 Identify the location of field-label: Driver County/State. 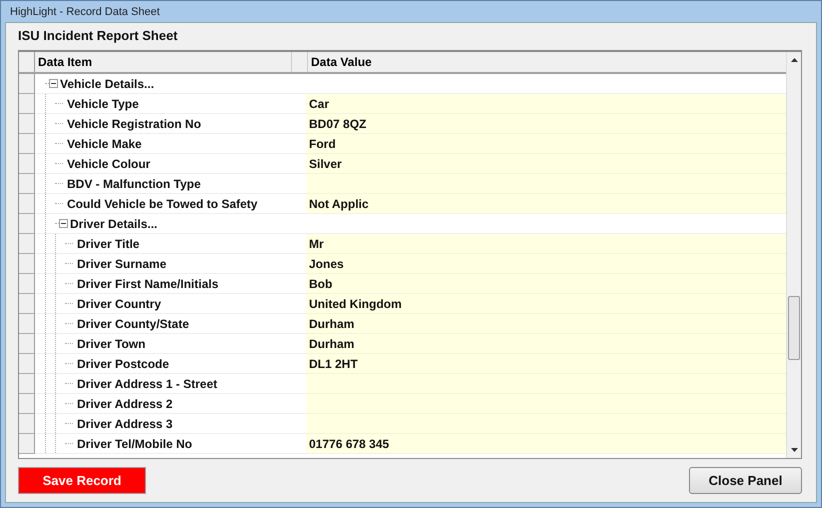
(133, 323).